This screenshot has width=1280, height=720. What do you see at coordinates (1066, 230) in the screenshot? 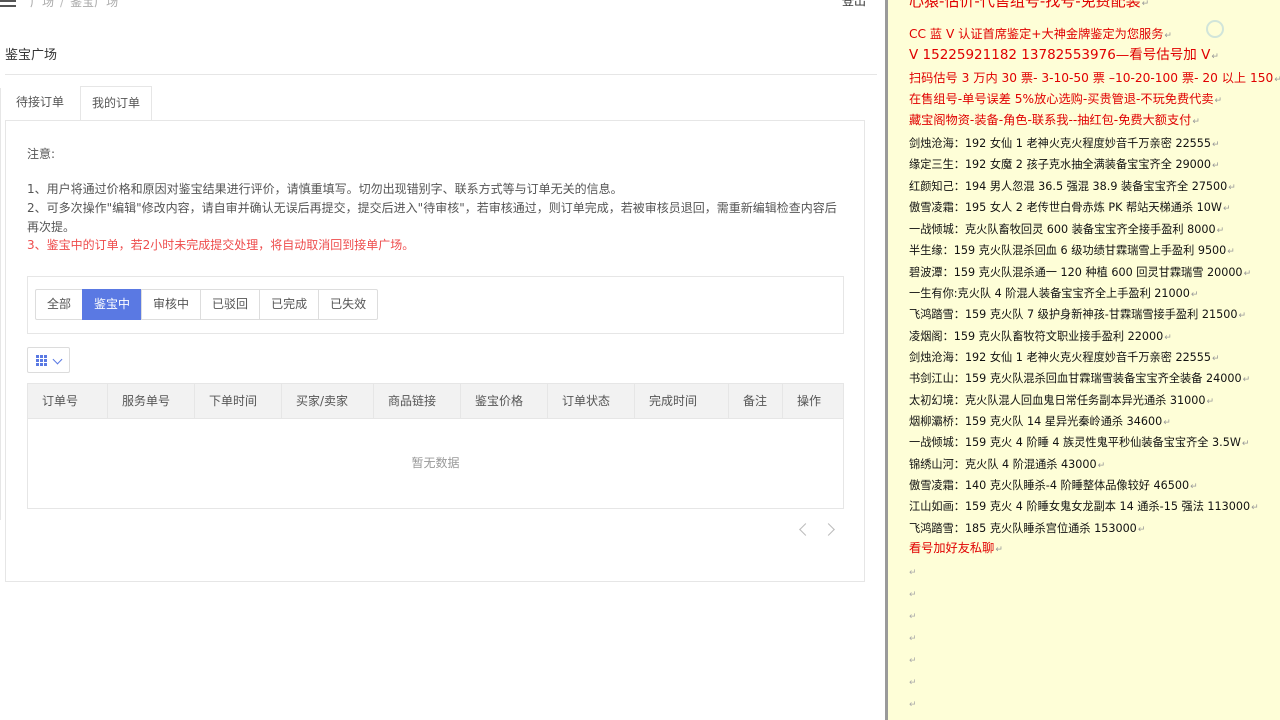
I see `document-line: 一战倾城：克火队畜牧回灵 600 装备宝宝齐全接手盈利 8000↵` at bounding box center [1066, 230].